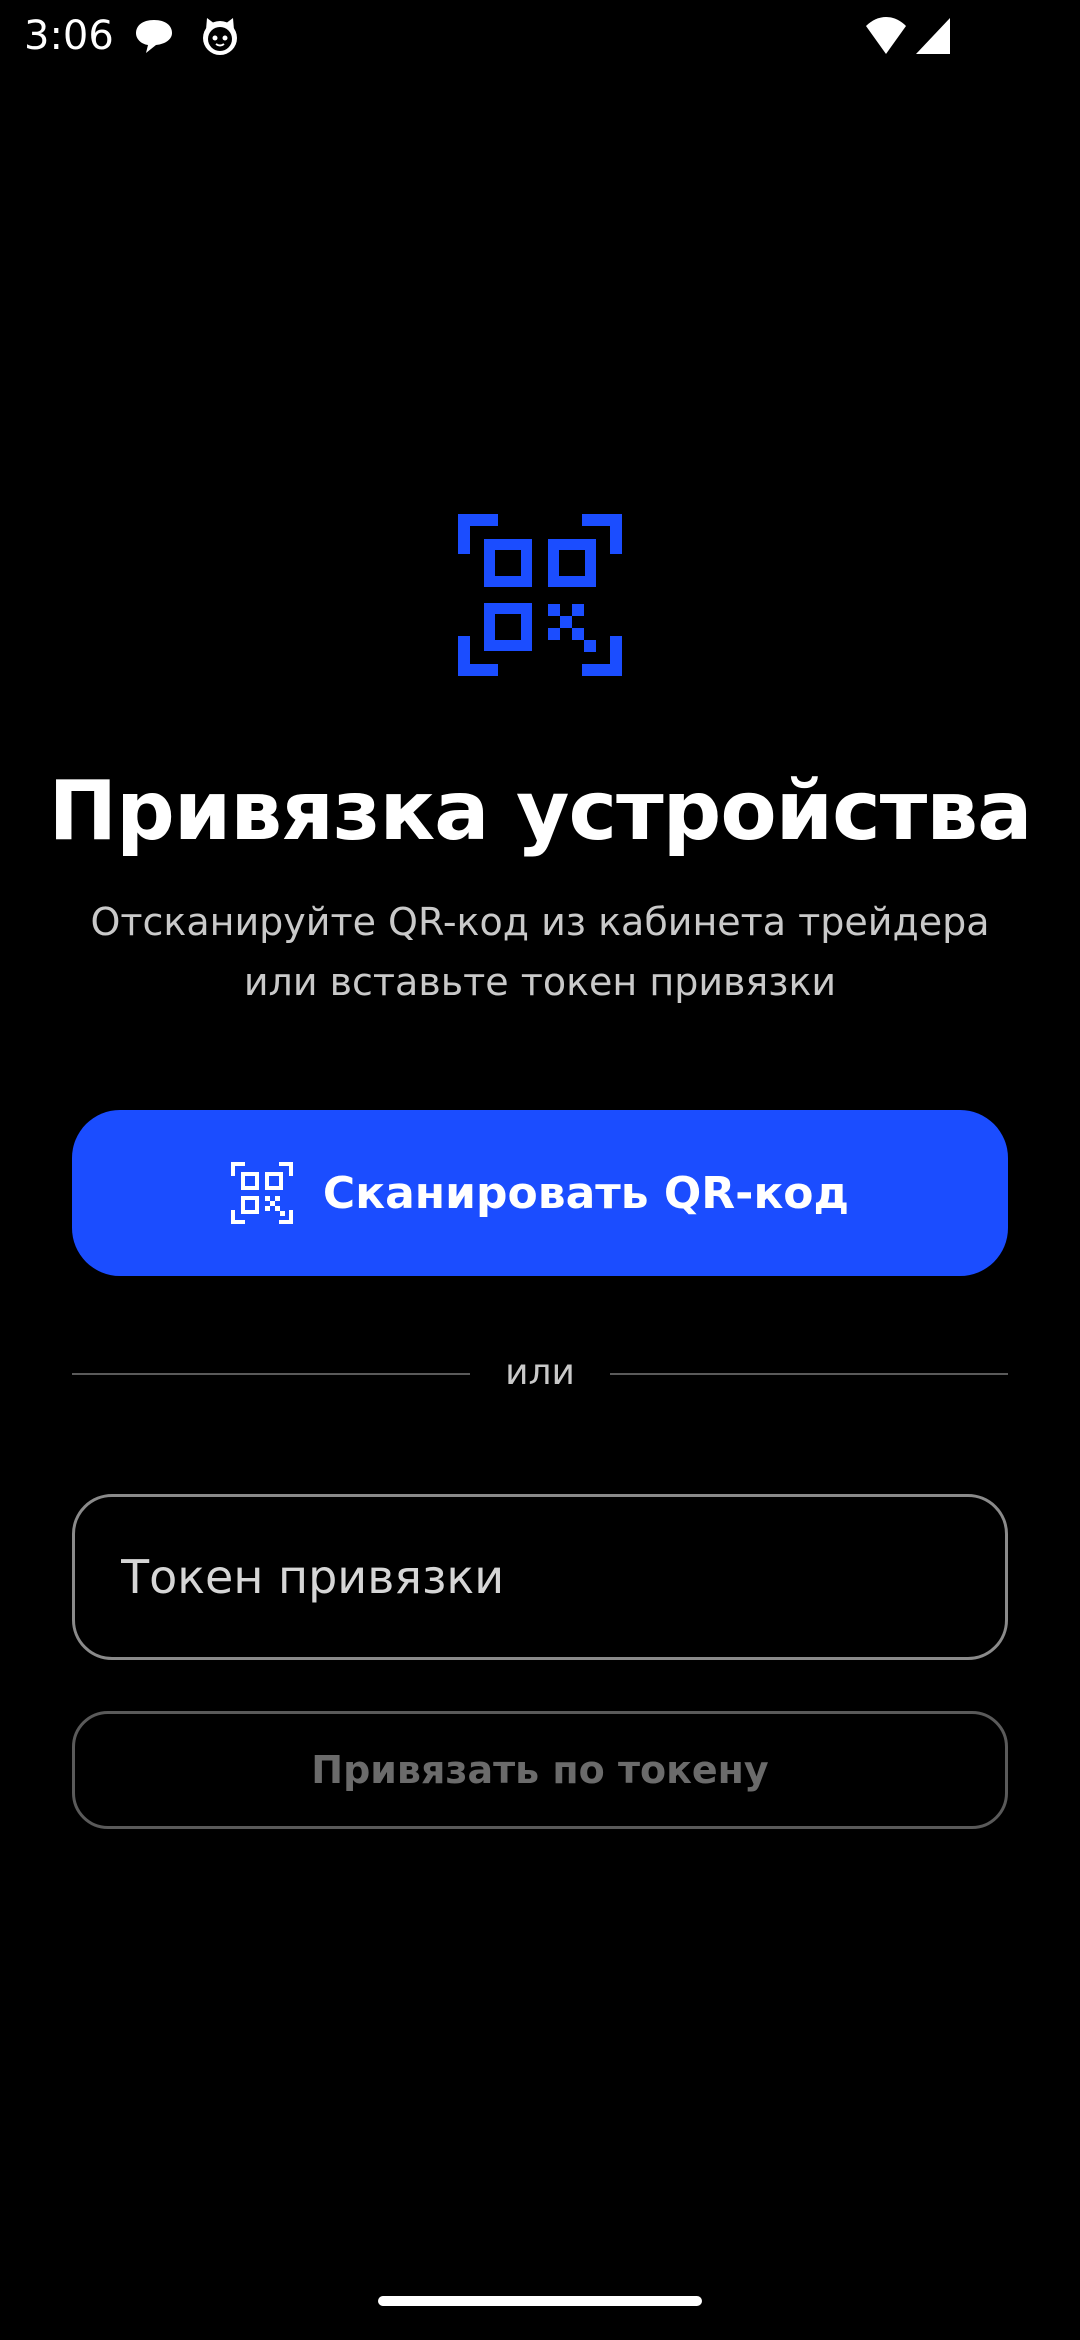 The width and height of the screenshot is (1080, 2340). Describe the element at coordinates (154, 36) in the screenshot. I see `chat-bubble-icon` at that location.